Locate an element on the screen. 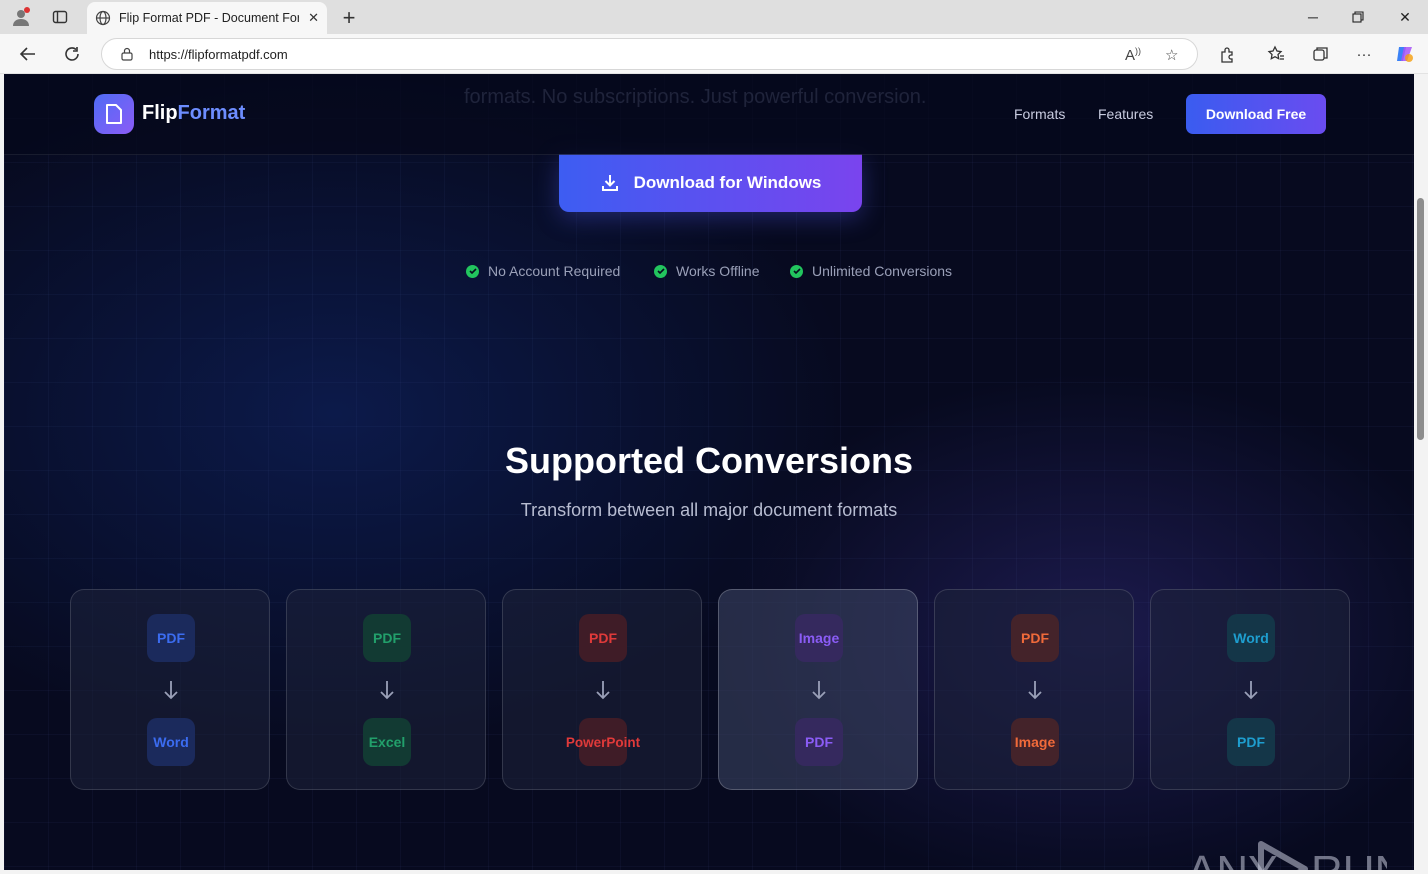 This screenshot has width=1428, height=874. collections-icon is located at coordinates (1320, 54).